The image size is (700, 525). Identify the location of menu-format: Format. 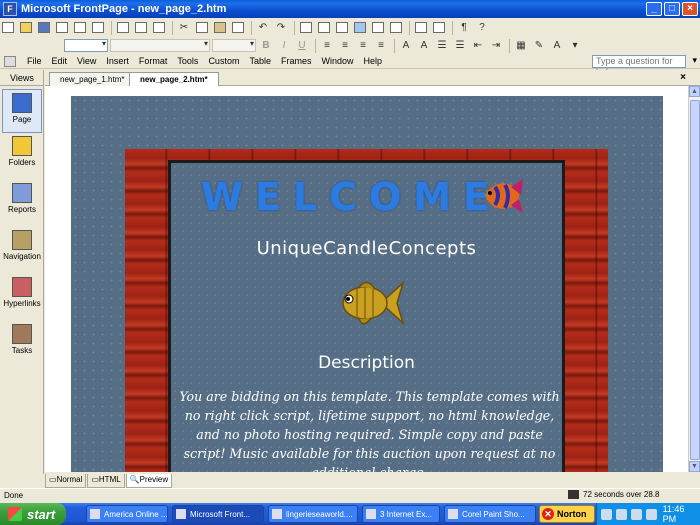
(153, 61).